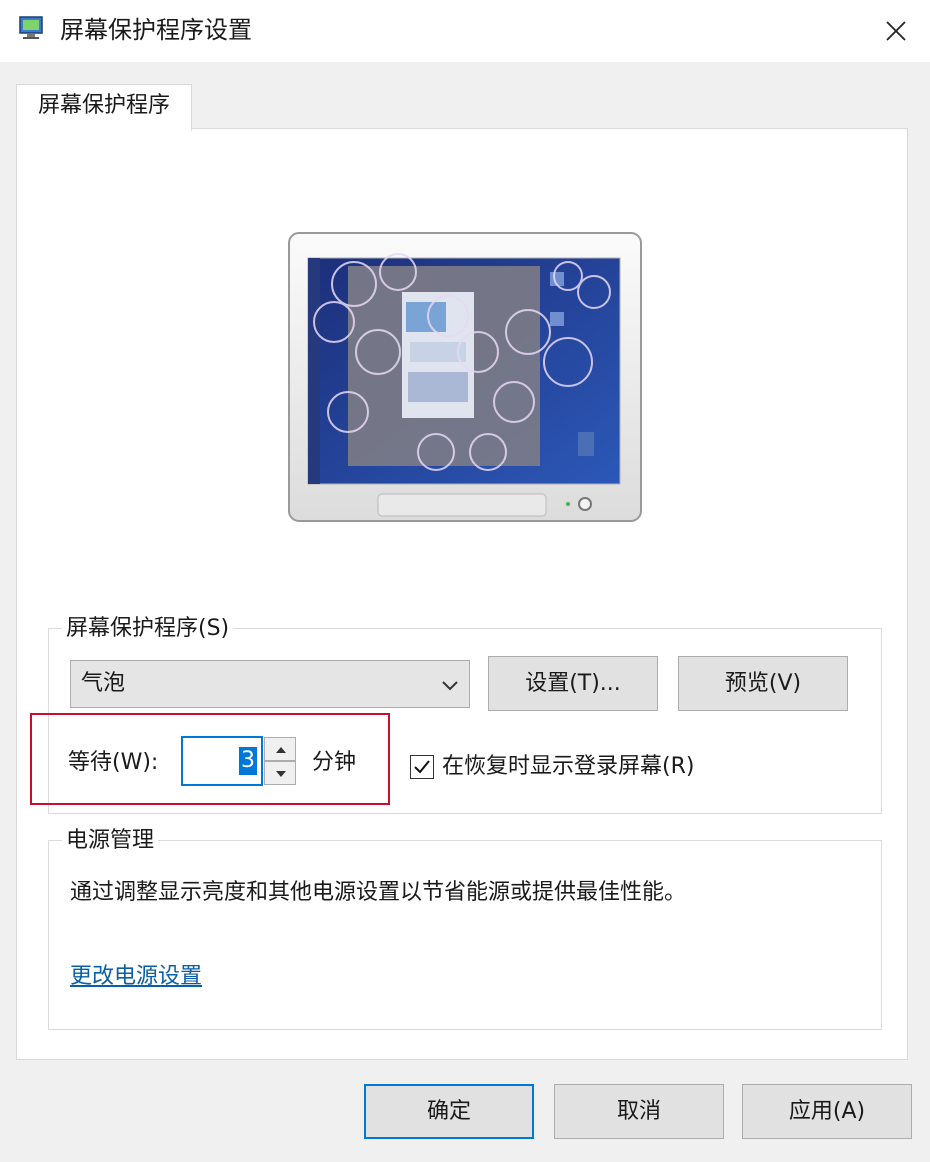 The height and width of the screenshot is (1162, 930). Describe the element at coordinates (110, 841) in the screenshot. I see `power-group-label: 电源管理` at that location.